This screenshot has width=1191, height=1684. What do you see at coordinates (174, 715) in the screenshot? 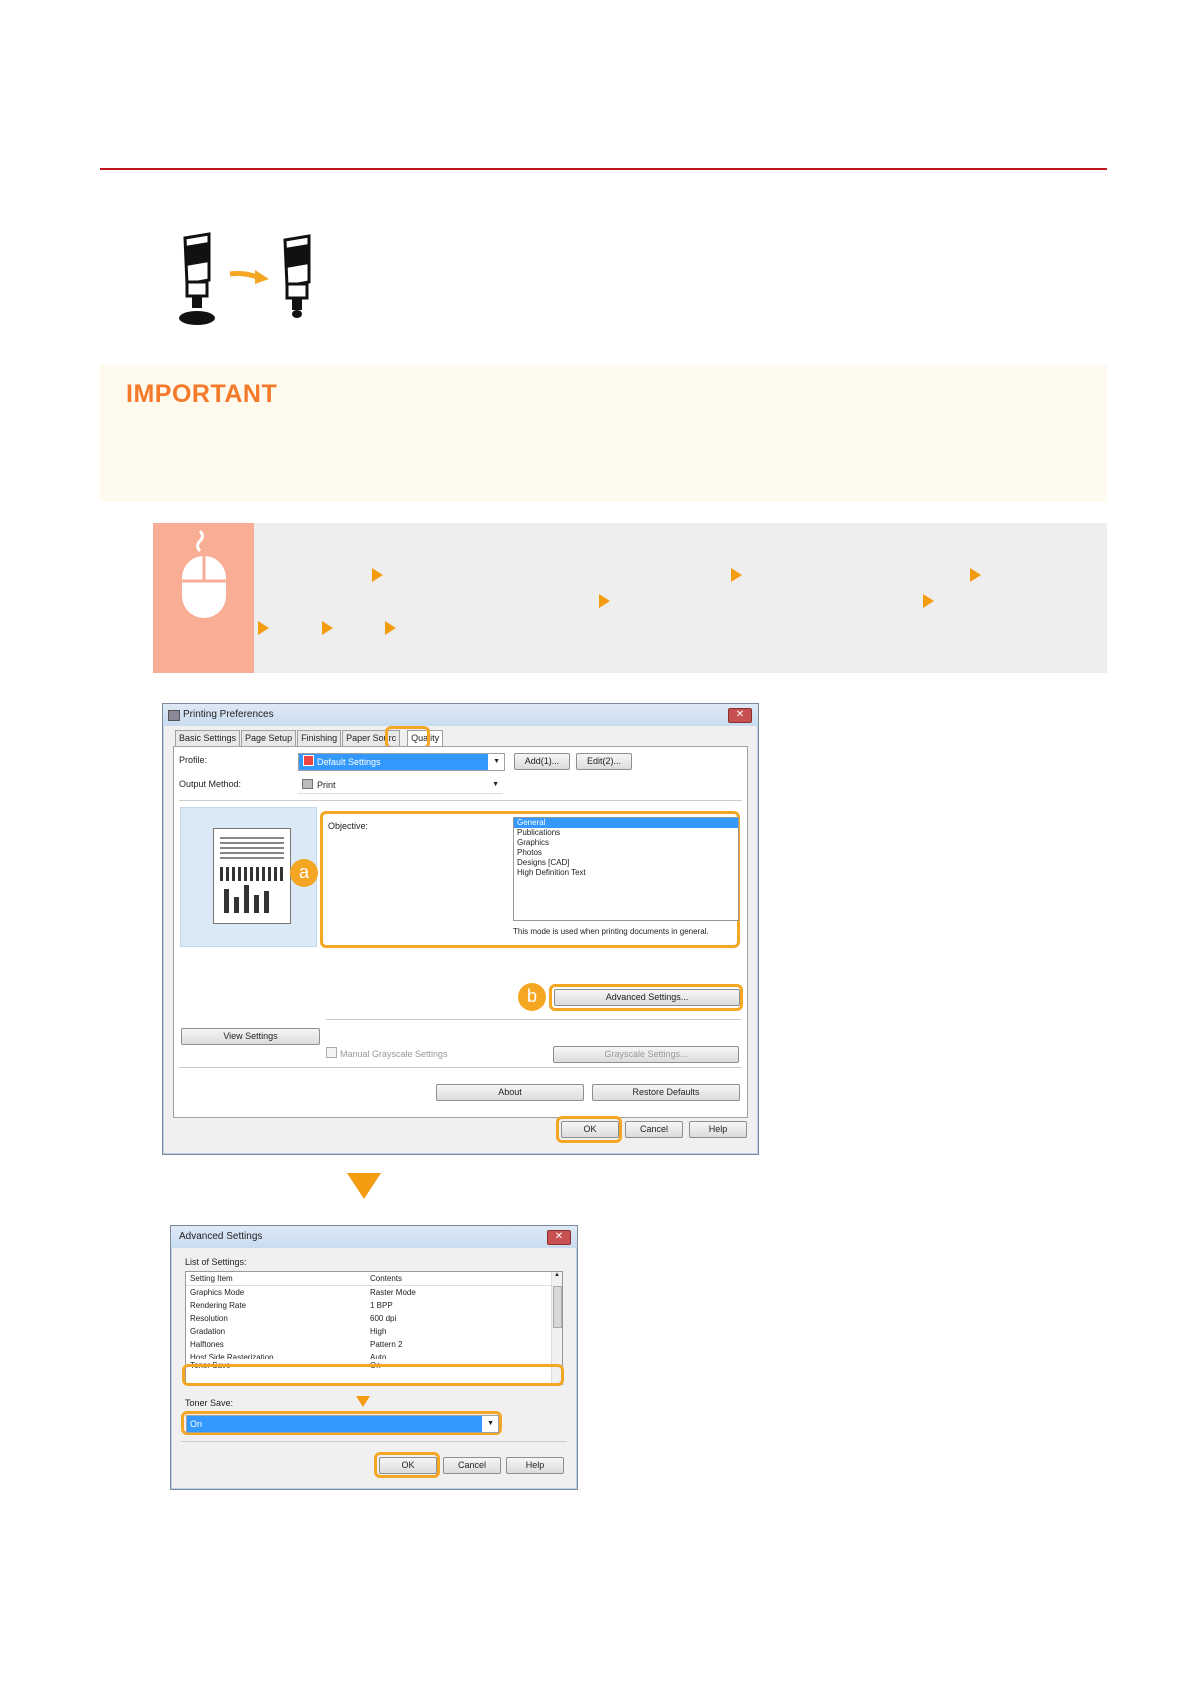
I see `printer-icon` at bounding box center [174, 715].